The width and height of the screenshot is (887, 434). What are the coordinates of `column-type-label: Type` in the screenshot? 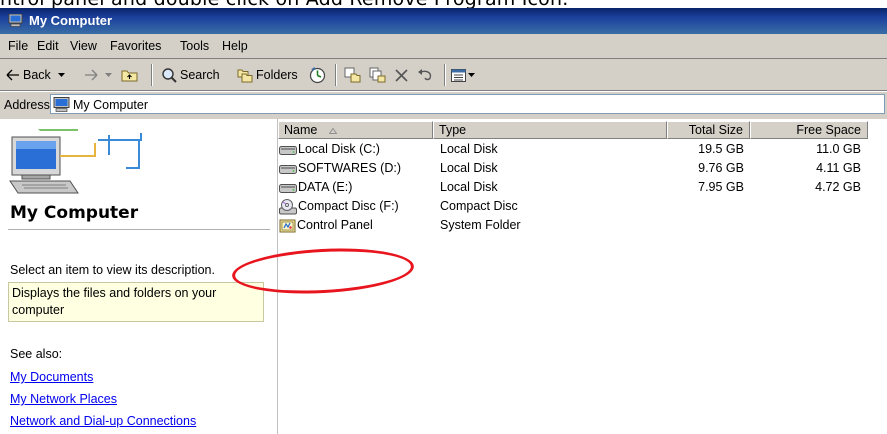 It's located at (453, 130).